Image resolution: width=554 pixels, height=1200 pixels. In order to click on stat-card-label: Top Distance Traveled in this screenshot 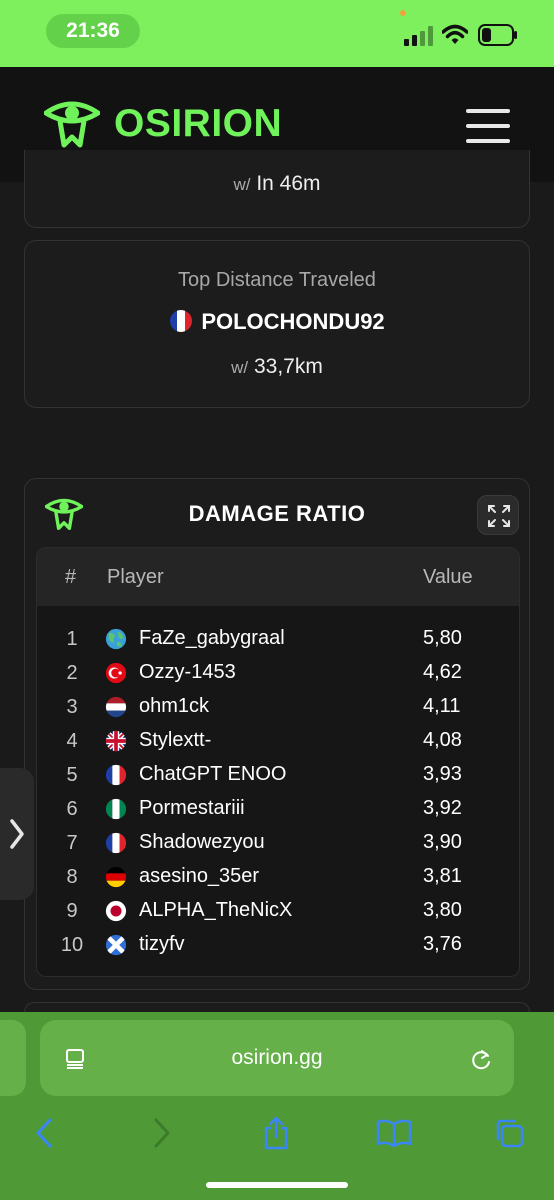, I will do `click(277, 280)`.